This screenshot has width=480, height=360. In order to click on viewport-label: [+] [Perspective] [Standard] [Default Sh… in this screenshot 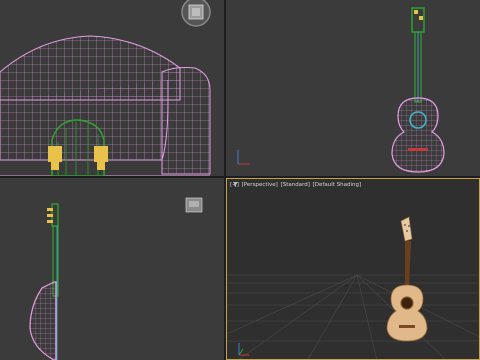, I will do `click(296, 185)`.